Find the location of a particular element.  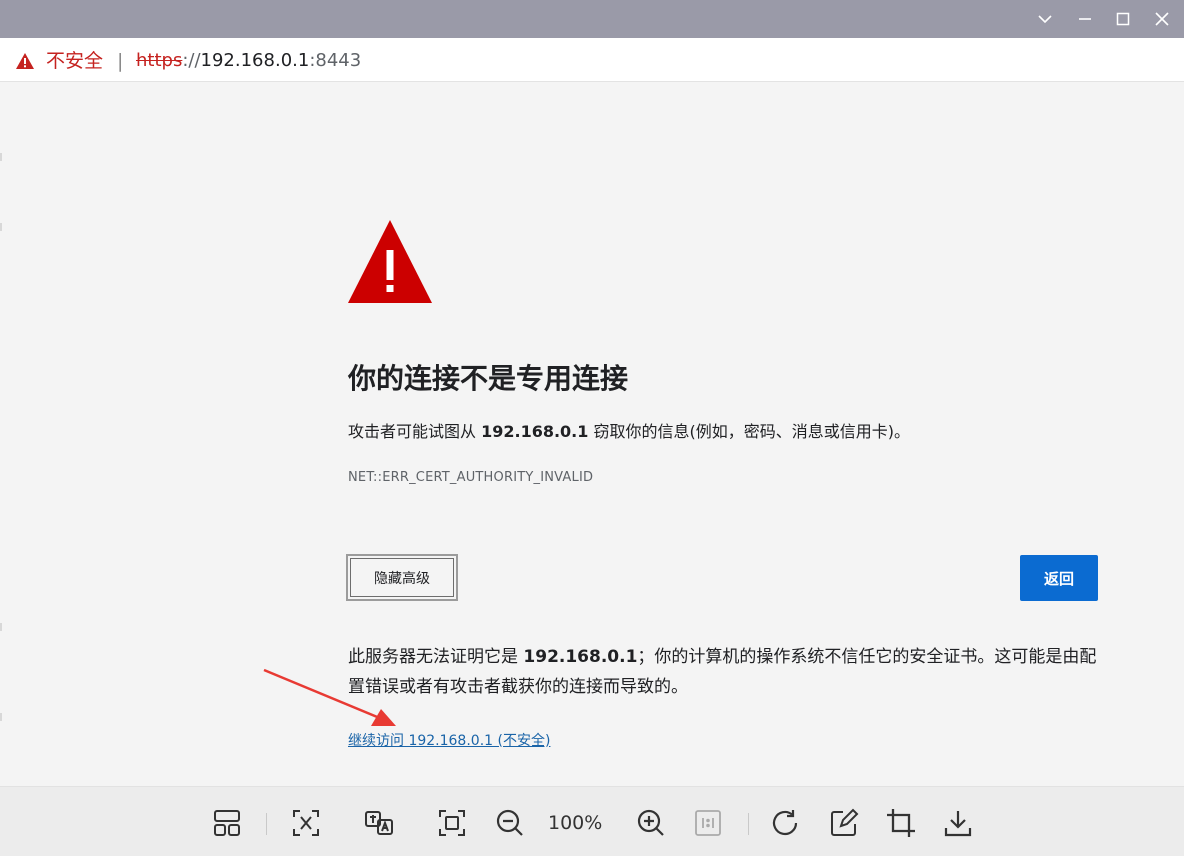

proceed-unsafe-link: 继续访问 192.168.0.1 (不安全) is located at coordinates (449, 741).